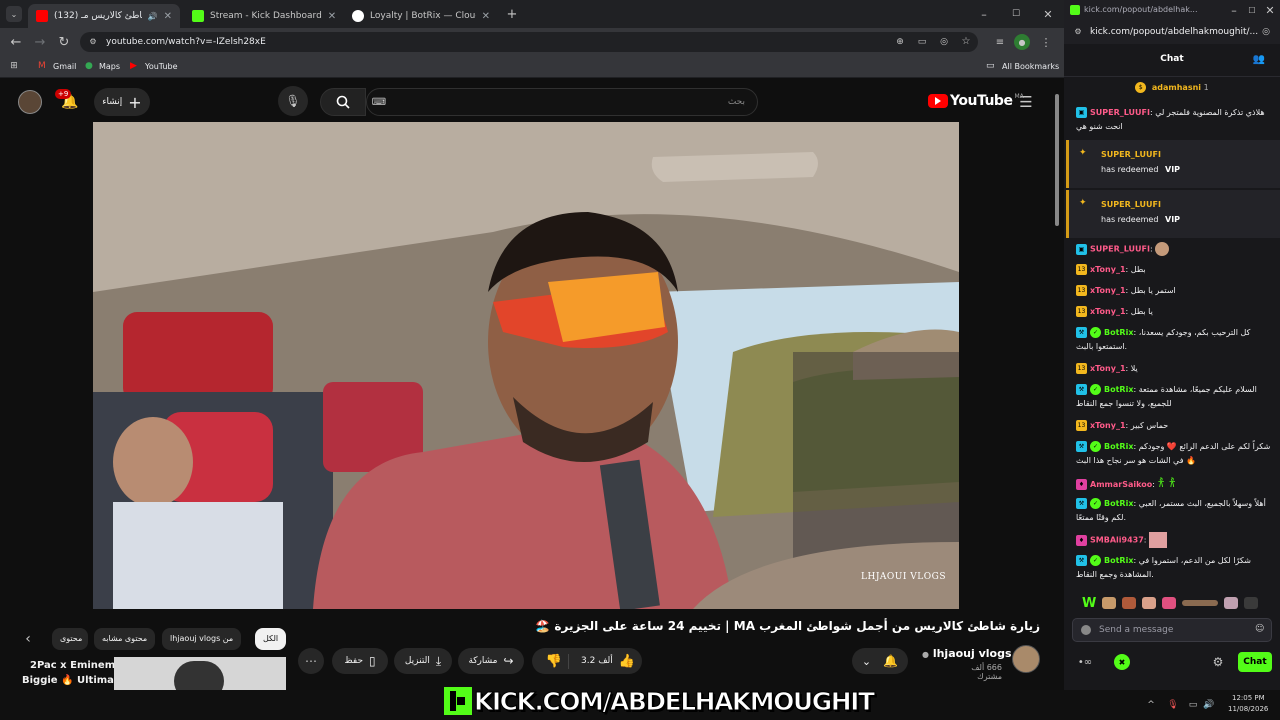 The width and height of the screenshot is (1280, 720). Describe the element at coordinates (1081, 269) in the screenshot. I see `sub-13-badge-icon: 13` at that location.